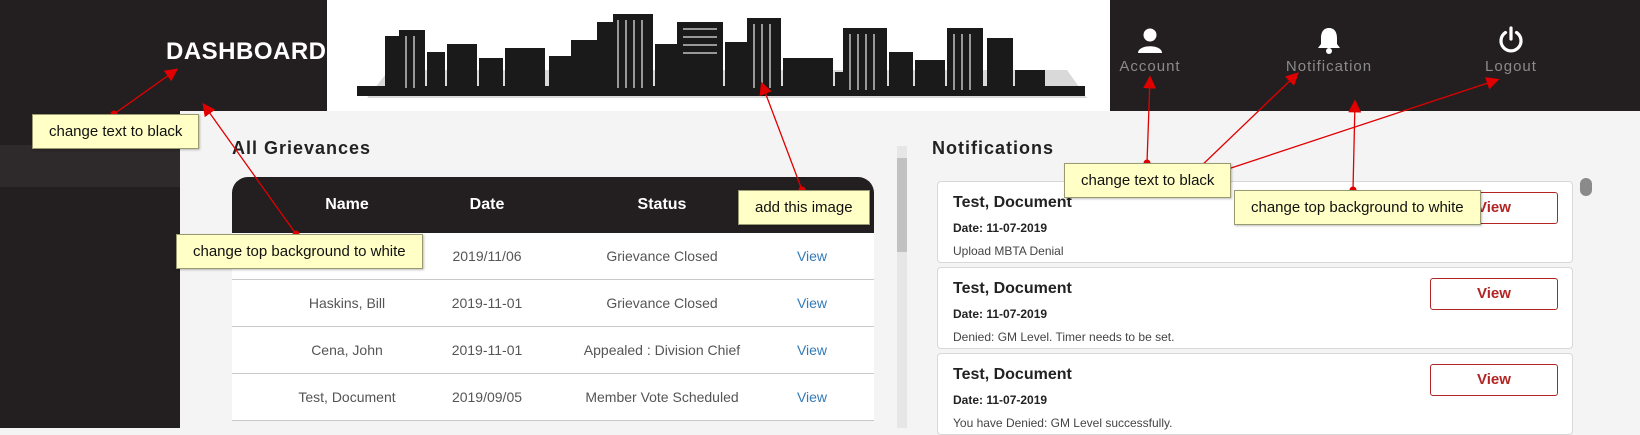 Image resolution: width=1640 pixels, height=435 pixels. What do you see at coordinates (1150, 40) in the screenshot?
I see `user-icon` at bounding box center [1150, 40].